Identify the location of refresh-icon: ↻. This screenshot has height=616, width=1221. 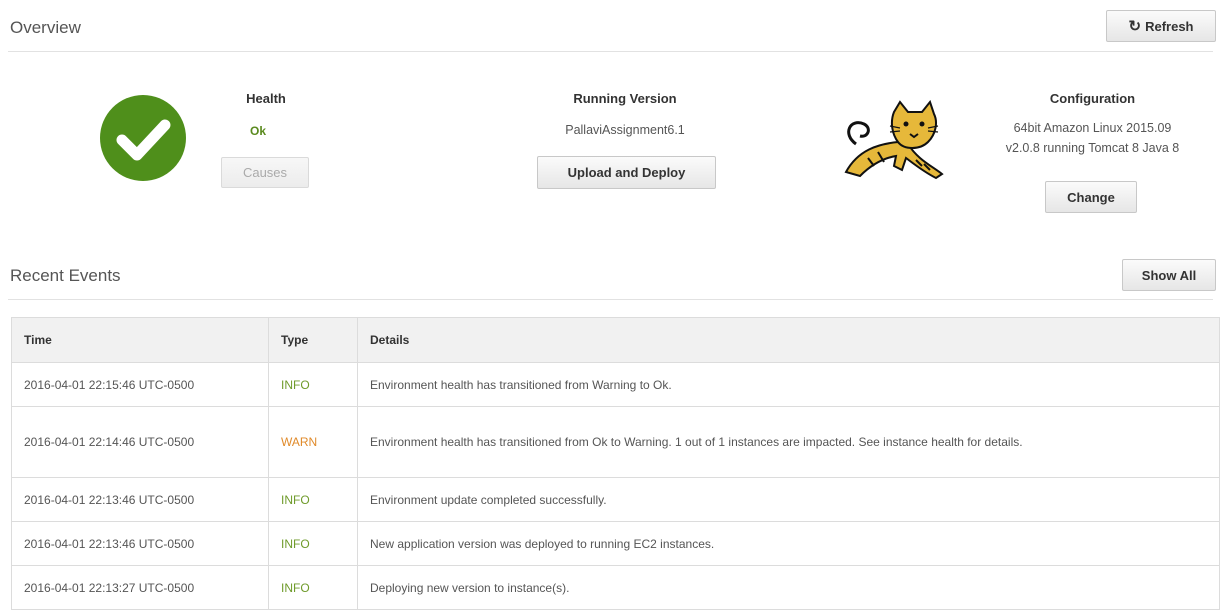
(1135, 26).